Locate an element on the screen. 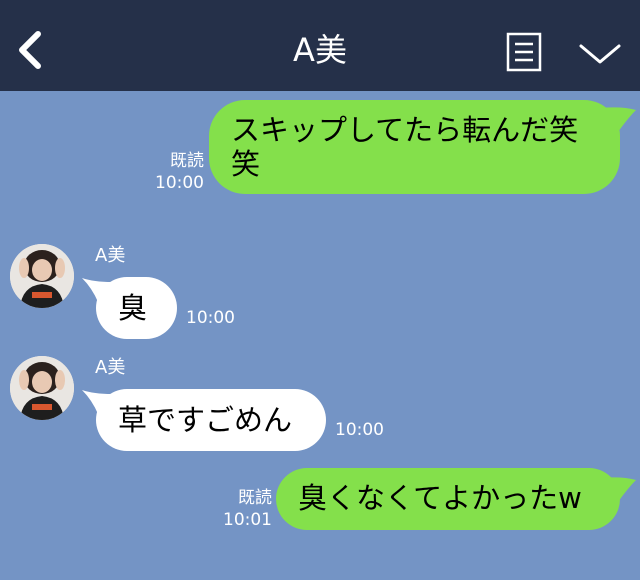  chevron-down-icon is located at coordinates (600, 54).